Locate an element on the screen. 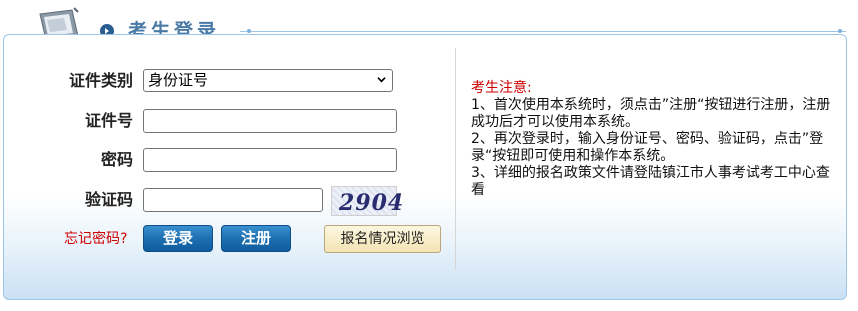  captcha-text: 2904 is located at coordinates (372, 203).